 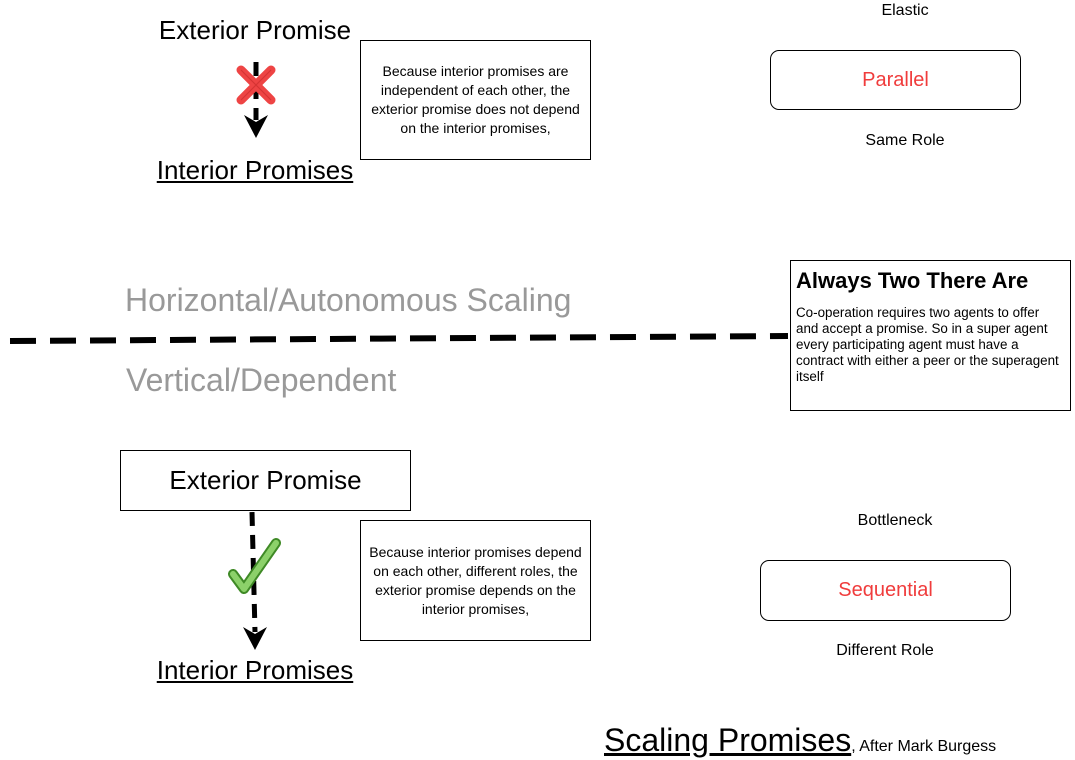 I want to click on vertical-dependent-label: Vertical/Dependent, so click(x=261, y=380).